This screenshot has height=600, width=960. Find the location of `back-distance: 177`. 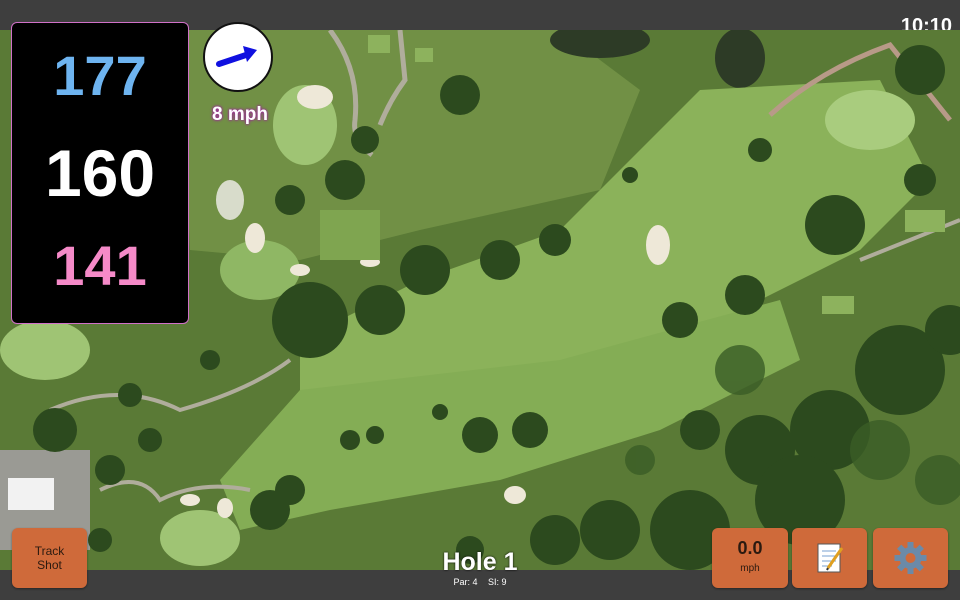

back-distance: 177 is located at coordinates (100, 75).